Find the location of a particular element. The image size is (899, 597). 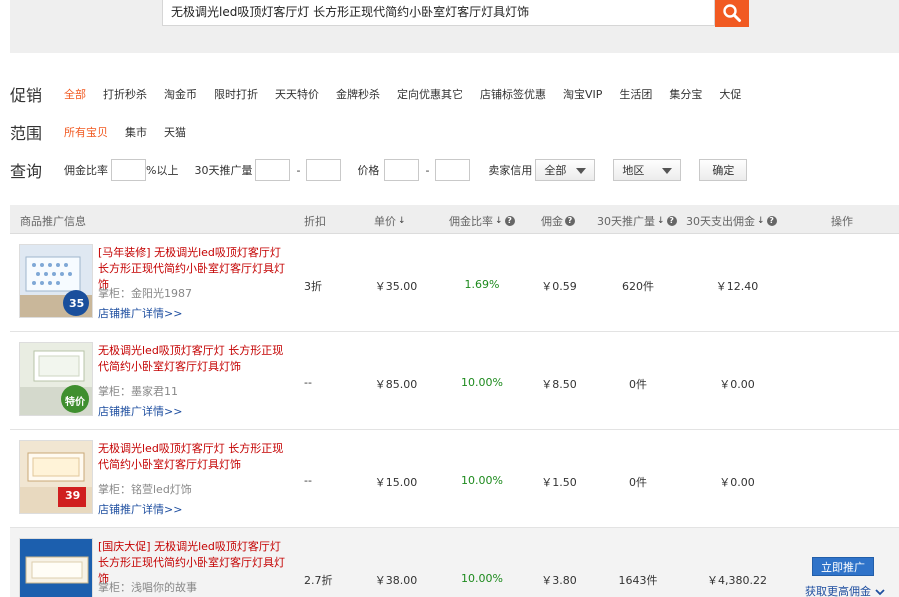

promo-option-daily-deal: 天天特价 is located at coordinates (297, 94).